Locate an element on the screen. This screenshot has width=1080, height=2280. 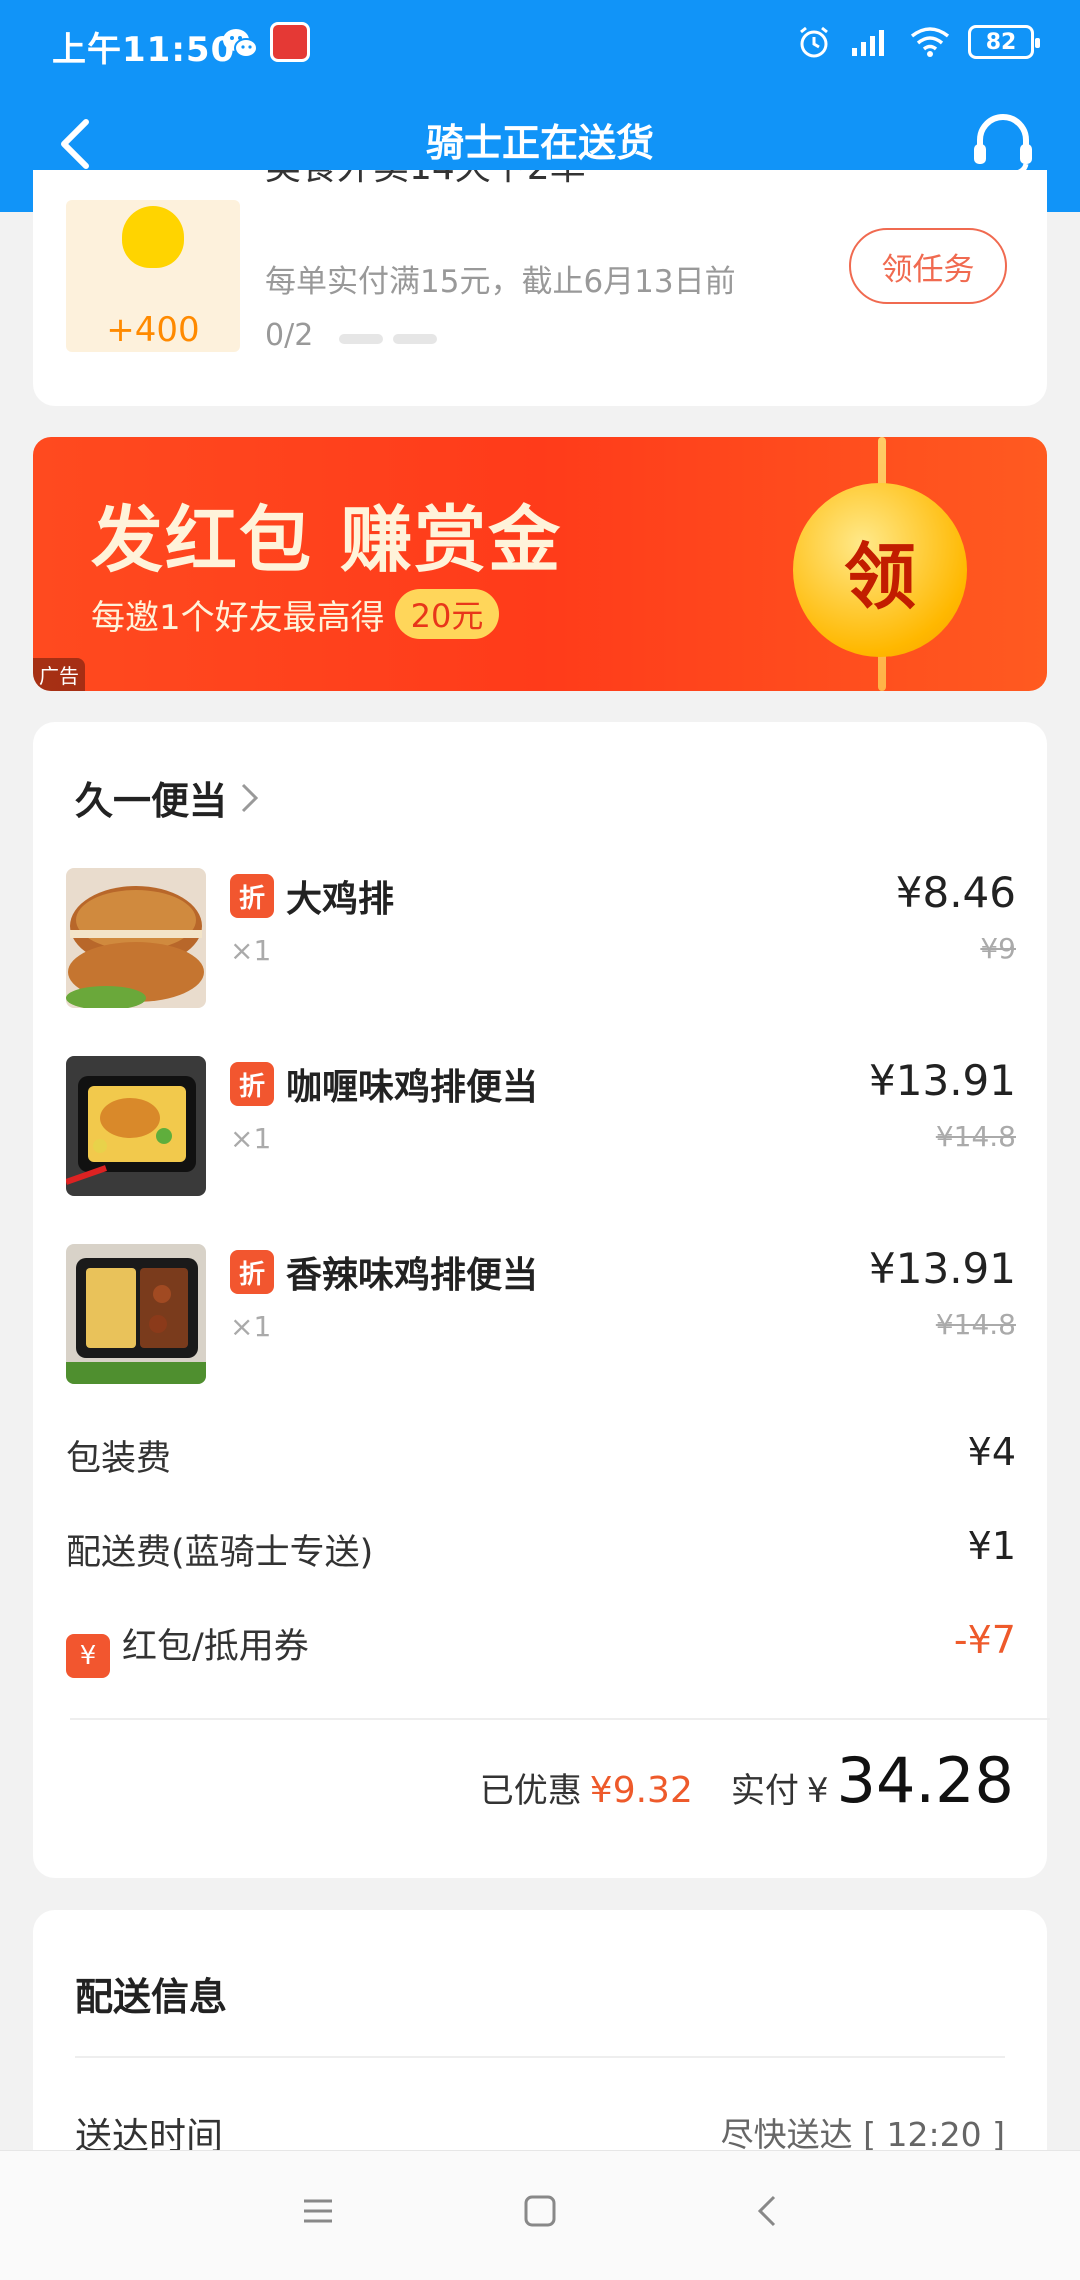
battery-indicator: 82 is located at coordinates (1004, 42).